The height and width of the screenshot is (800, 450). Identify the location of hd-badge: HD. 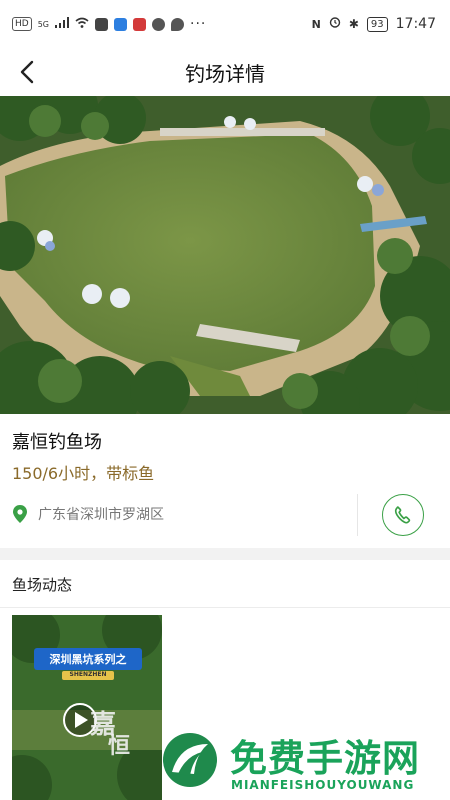
(22, 24).